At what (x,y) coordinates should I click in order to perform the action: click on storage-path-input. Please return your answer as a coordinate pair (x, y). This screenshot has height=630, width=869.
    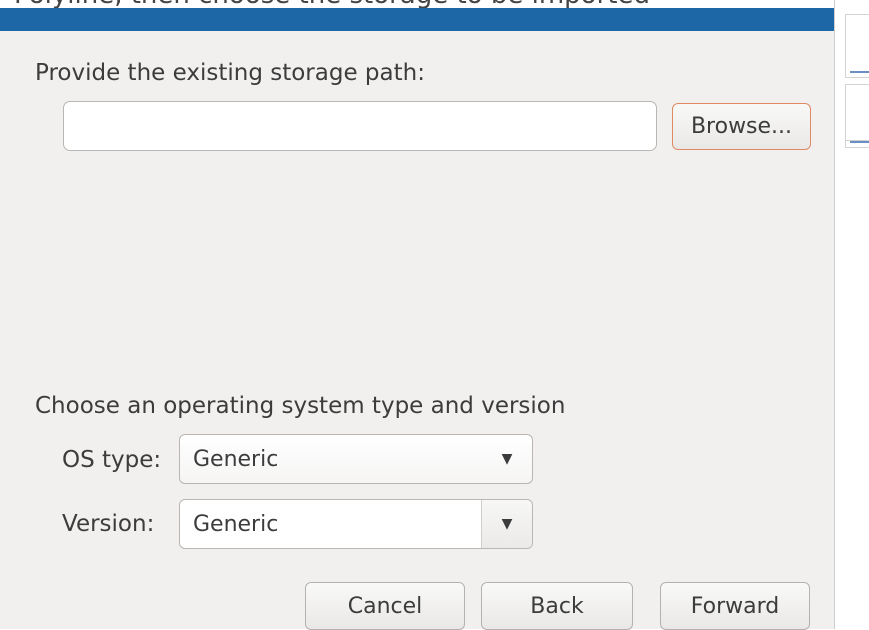
    Looking at the image, I should click on (360, 126).